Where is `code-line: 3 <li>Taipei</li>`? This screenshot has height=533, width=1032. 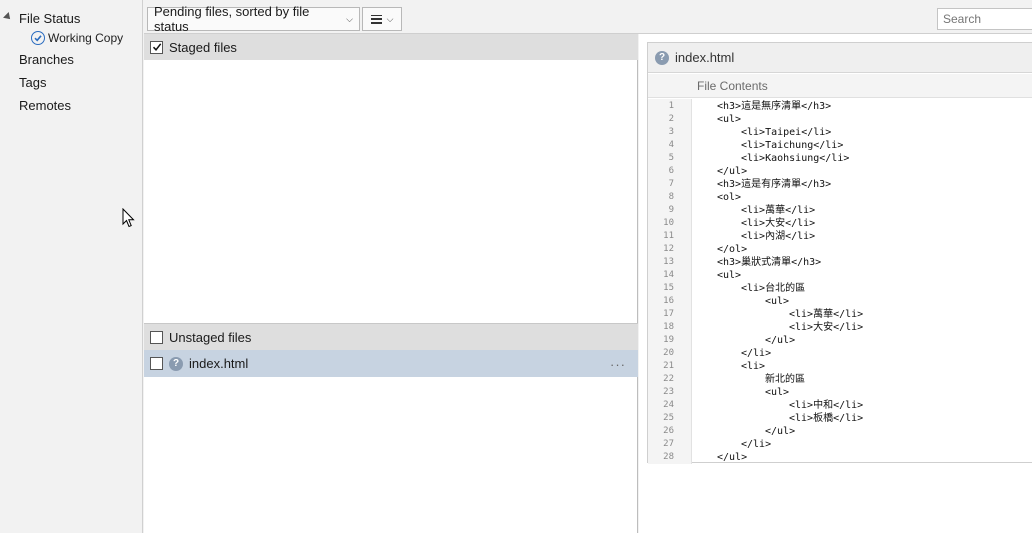
code-line: 3 <li>Taipei</li> is located at coordinates (840, 132).